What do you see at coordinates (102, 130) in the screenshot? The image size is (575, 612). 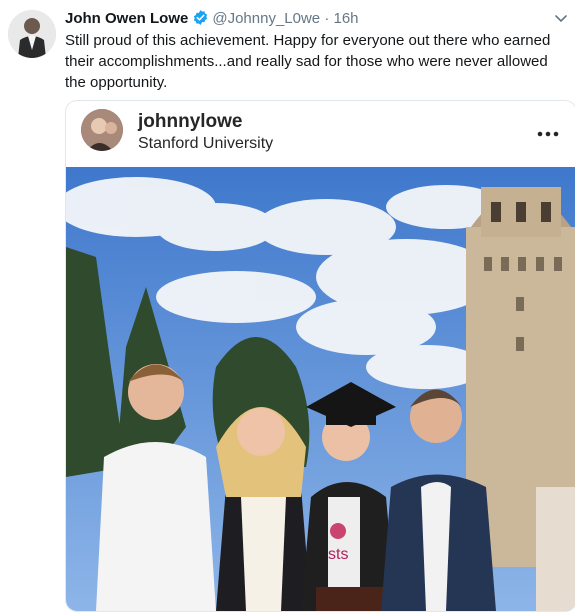 I see `embed-avatar` at bounding box center [102, 130].